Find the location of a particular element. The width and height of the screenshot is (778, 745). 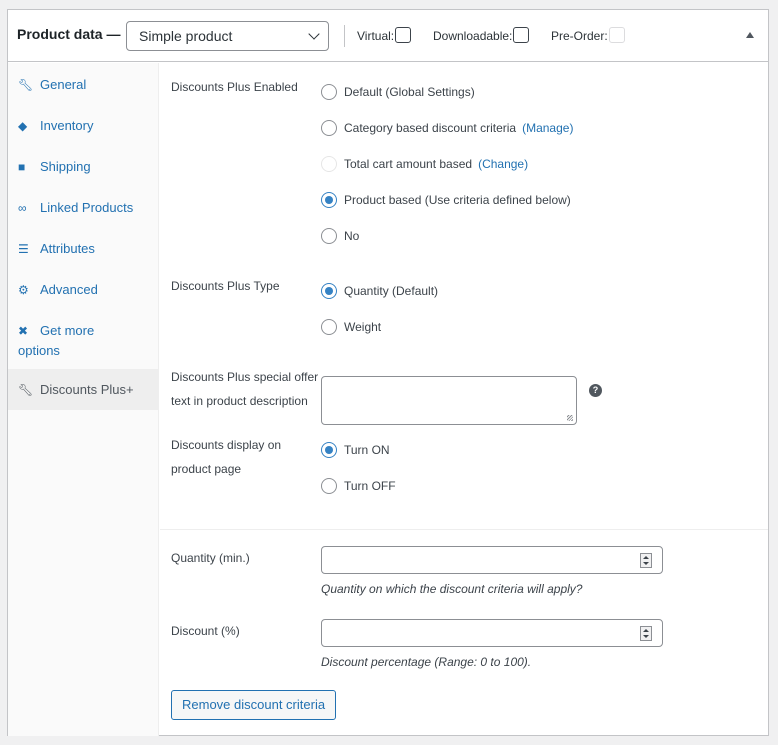

tab-discounts-plus: 🔧︎ Discounts Plus+ is located at coordinates (83, 389).